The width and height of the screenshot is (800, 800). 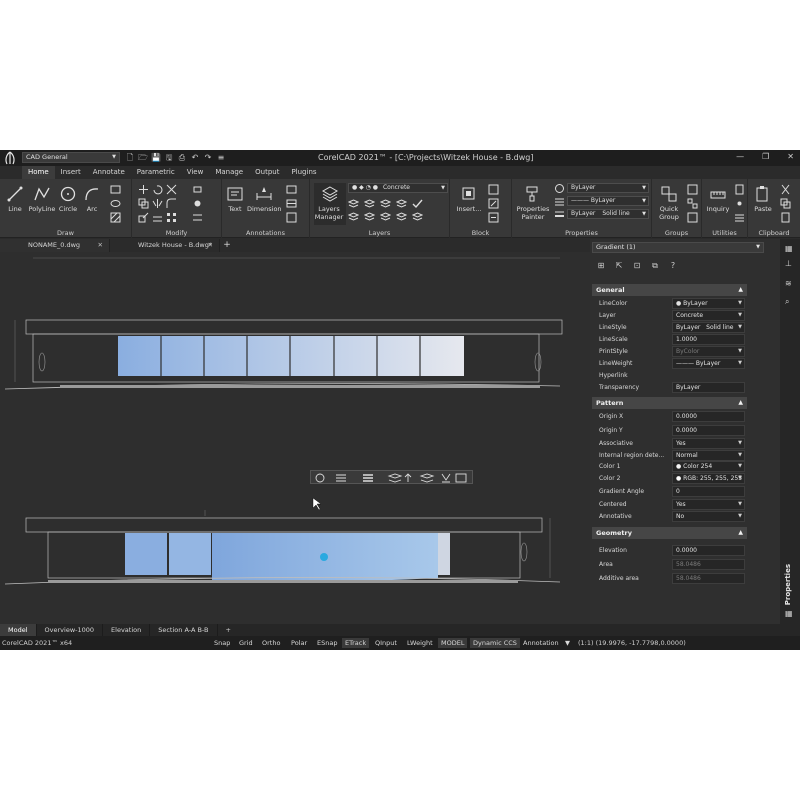 What do you see at coordinates (708, 516) in the screenshot?
I see `prop-value: No ▼` at bounding box center [708, 516].